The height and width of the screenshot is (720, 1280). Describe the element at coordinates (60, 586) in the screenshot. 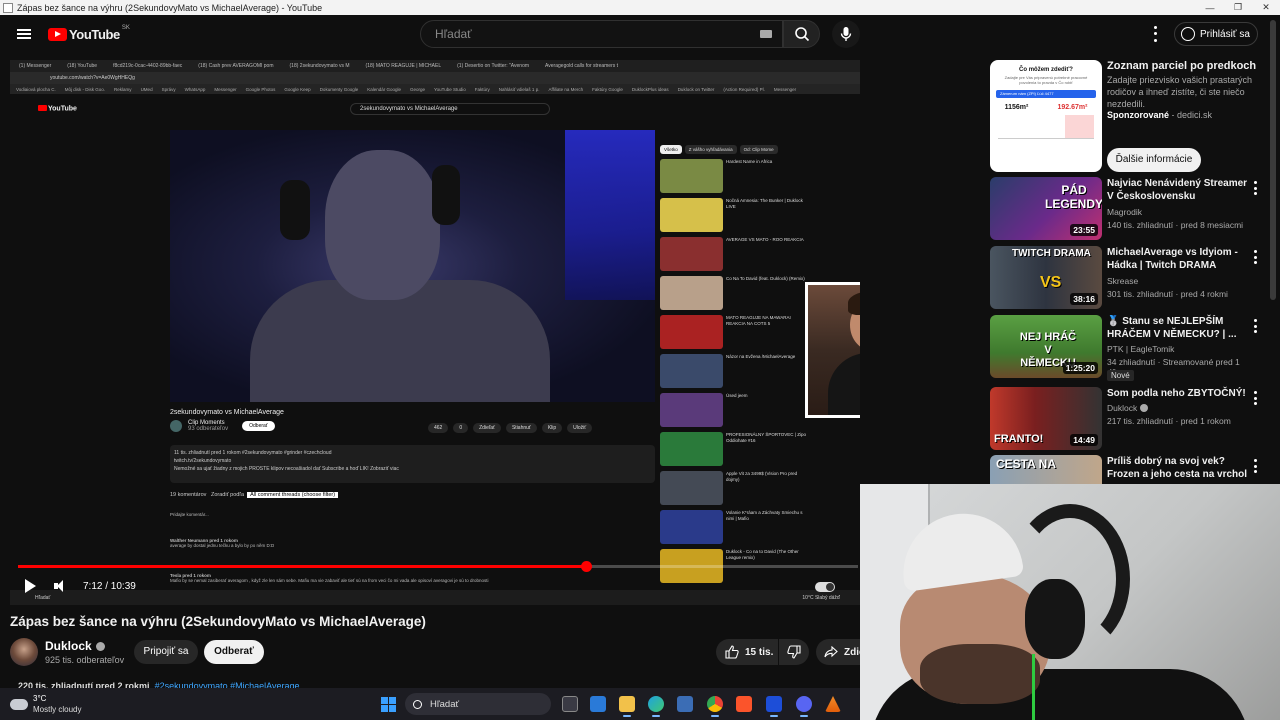

I see `volume-icon` at that location.